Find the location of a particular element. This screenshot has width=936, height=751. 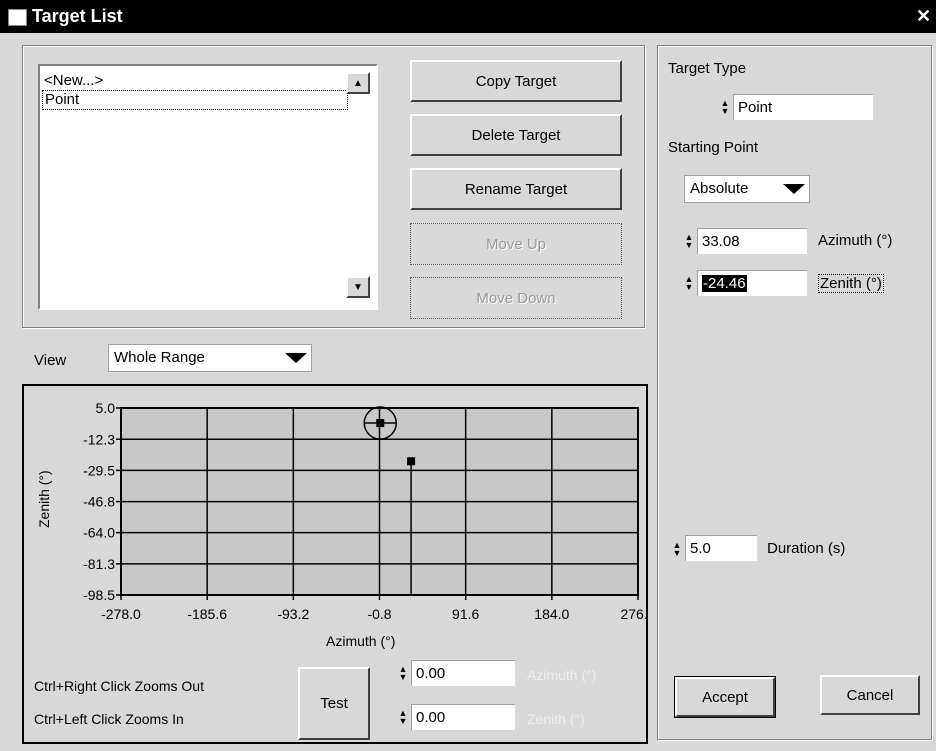

scroll-up-icon: ▲ is located at coordinates (358, 83).